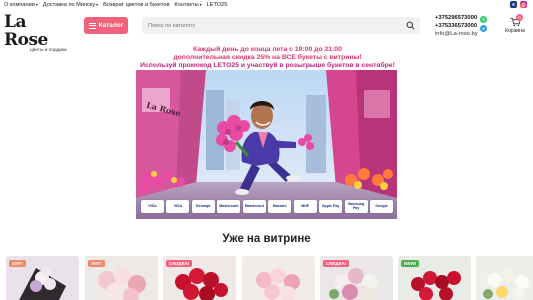  I want to click on phone-2: +375336573000, so click(456, 26).